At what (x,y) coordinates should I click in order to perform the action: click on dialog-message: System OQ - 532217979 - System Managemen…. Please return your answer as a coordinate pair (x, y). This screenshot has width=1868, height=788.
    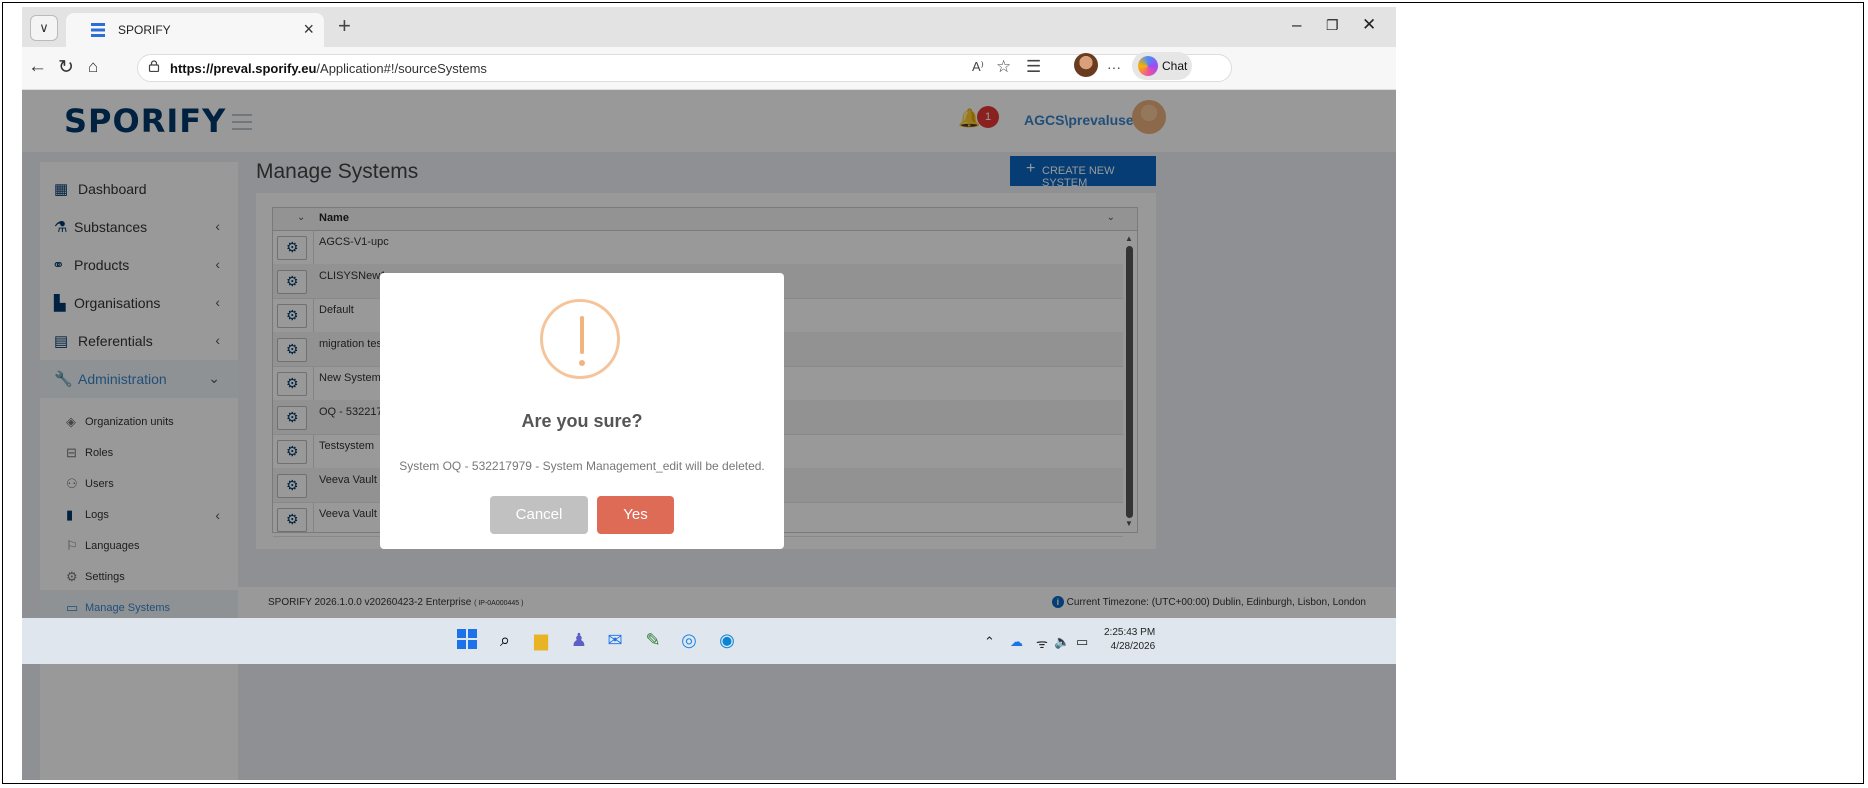
    Looking at the image, I should click on (582, 466).